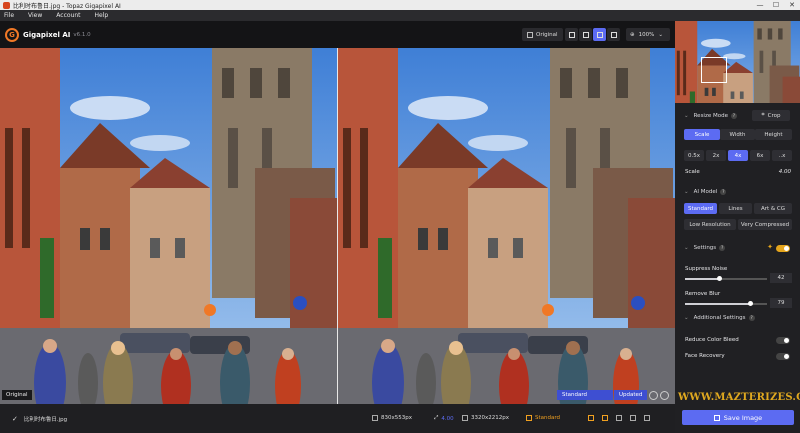 Image resolution: width=800 pixels, height=433 pixels. Describe the element at coordinates (785, 172) in the screenshot. I see `scale-value: 4.00` at that location.